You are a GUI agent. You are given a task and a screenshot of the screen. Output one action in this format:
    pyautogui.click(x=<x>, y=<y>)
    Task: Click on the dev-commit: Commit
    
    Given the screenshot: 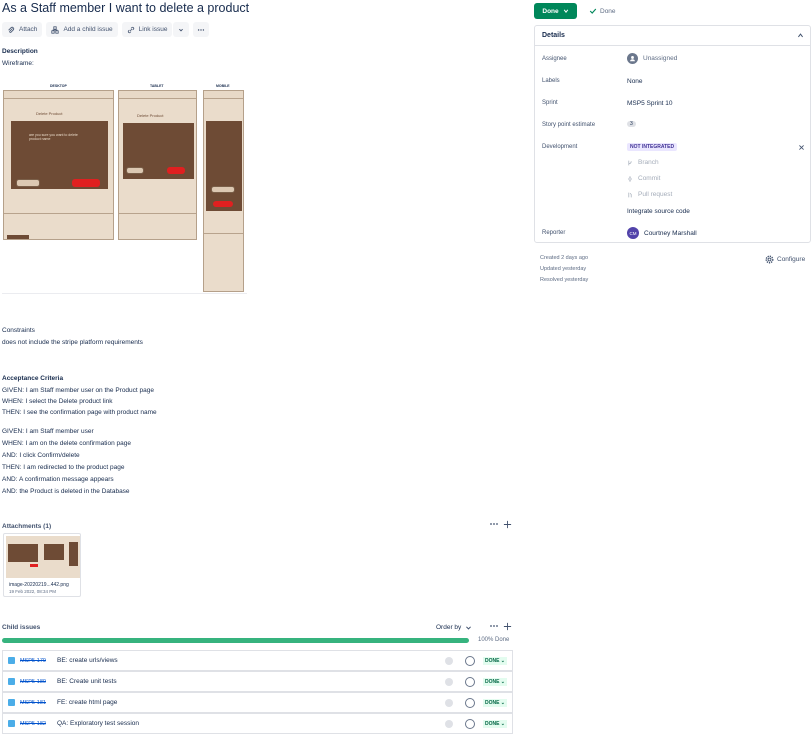 What is the action you would take?
    pyautogui.click(x=643, y=178)
    